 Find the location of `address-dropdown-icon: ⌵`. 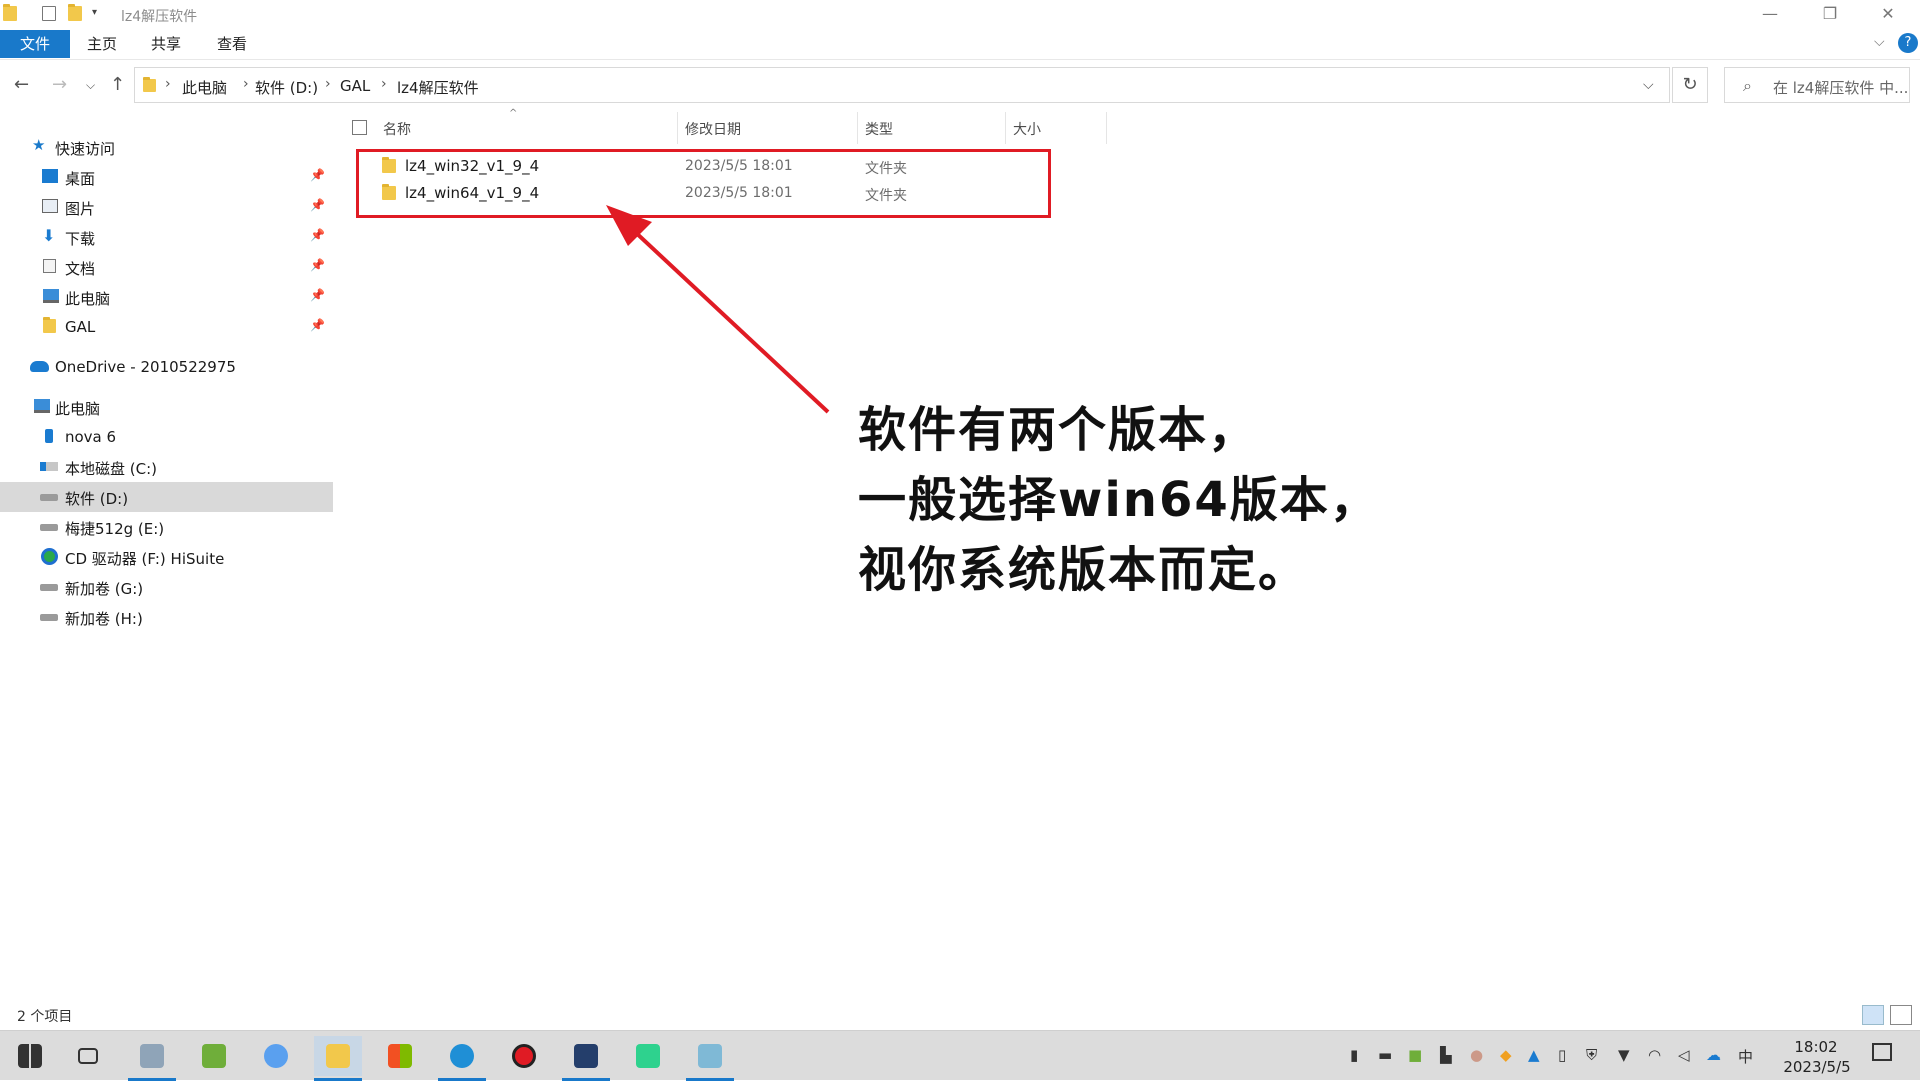

address-dropdown-icon: ⌵ is located at coordinates (1648, 85).